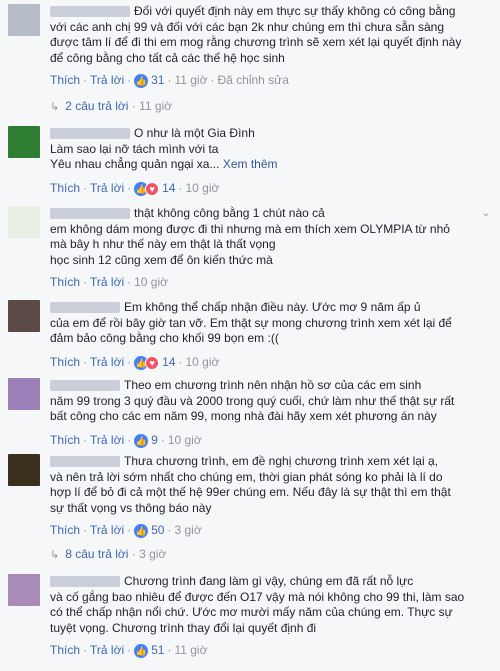 This screenshot has width=500, height=671. Describe the element at coordinates (126, 530) in the screenshot. I see `comment-actions: Thích · Trả lời · 👍 50 · 3 giờ` at that location.